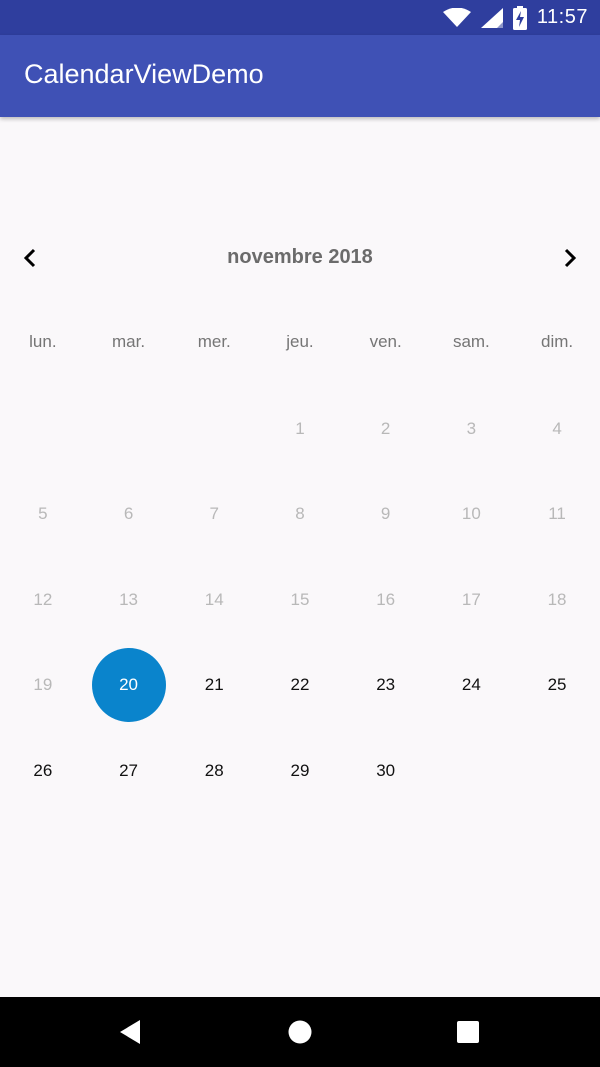 This screenshot has width=600, height=1067. I want to click on day-number: 5, so click(43, 514).